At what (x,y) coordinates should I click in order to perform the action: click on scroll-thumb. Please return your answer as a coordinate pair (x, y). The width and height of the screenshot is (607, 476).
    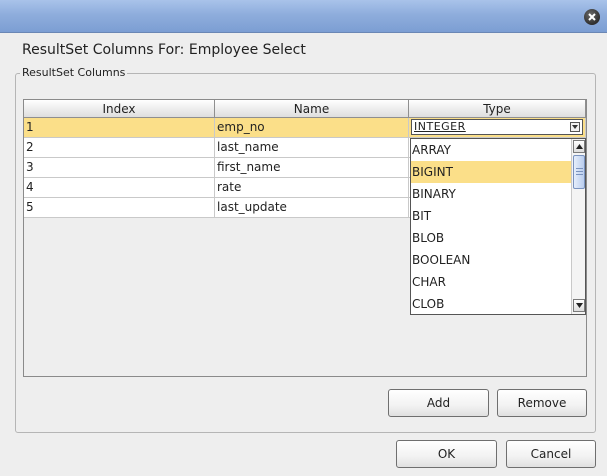
    Looking at the image, I should click on (579, 172).